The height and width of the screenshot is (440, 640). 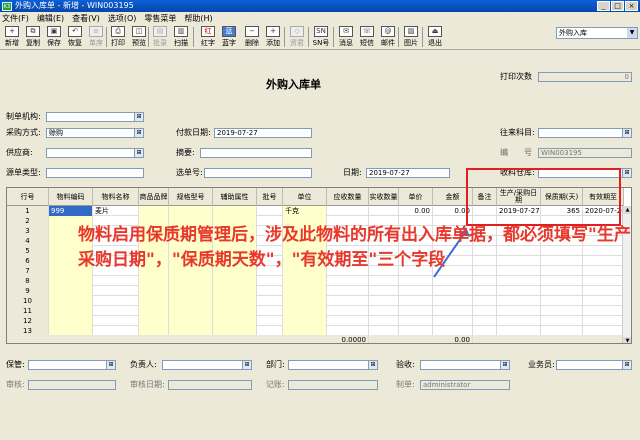 What do you see at coordinates (315, 291) in the screenshot?
I see `table-row: 9` at bounding box center [315, 291].